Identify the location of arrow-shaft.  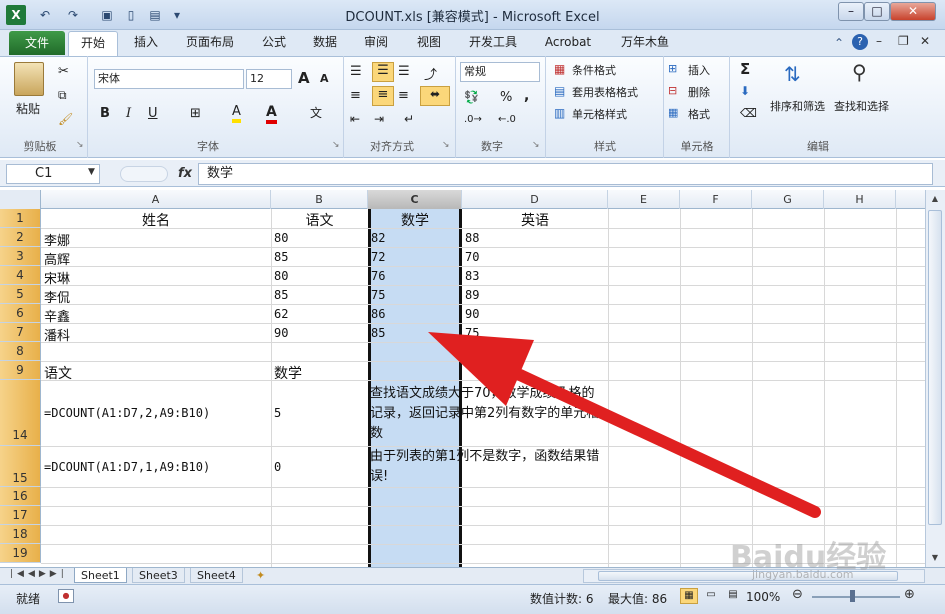
(667, 443).